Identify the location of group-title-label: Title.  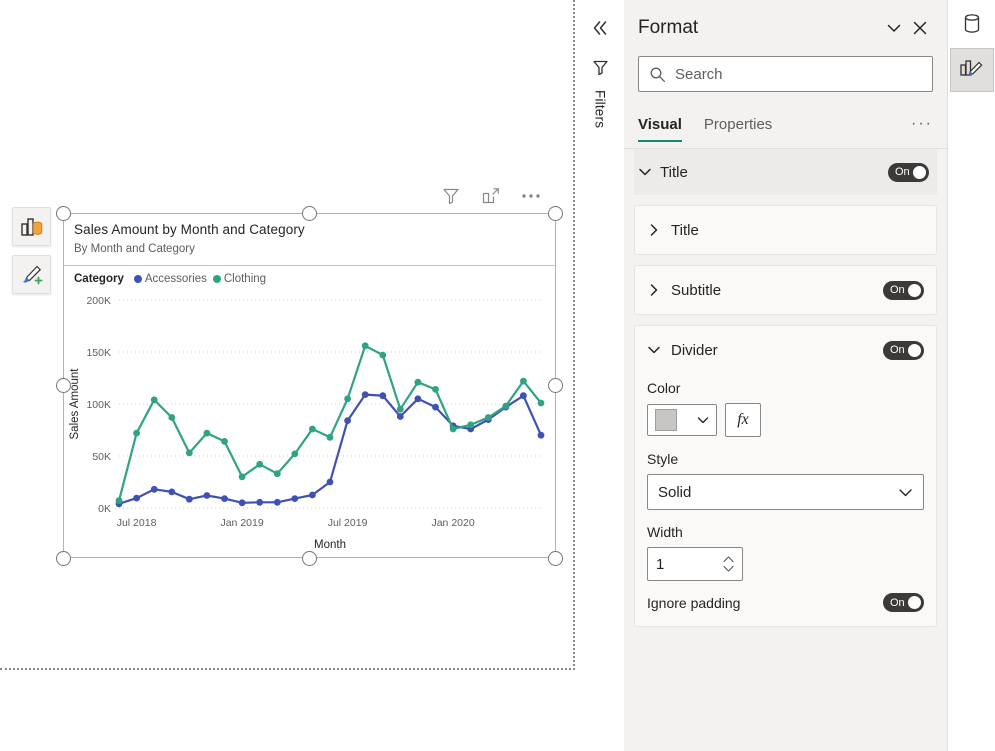
(674, 172).